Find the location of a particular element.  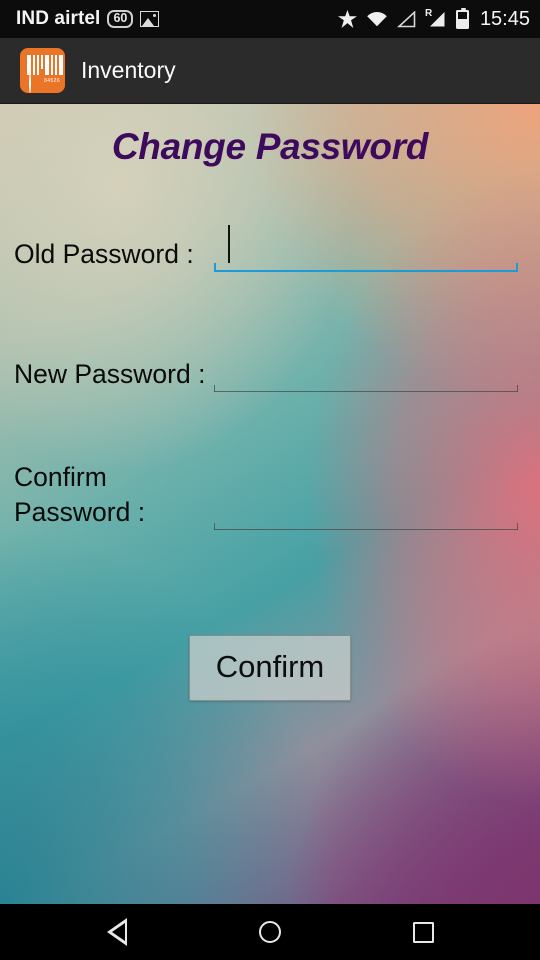

recents-square-icon is located at coordinates (423, 932).